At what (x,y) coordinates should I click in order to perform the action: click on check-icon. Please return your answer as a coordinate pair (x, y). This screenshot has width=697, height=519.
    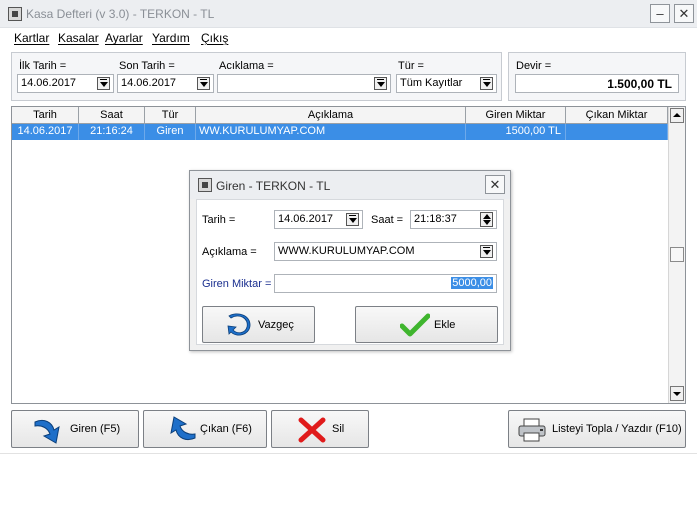
    Looking at the image, I should click on (415, 325).